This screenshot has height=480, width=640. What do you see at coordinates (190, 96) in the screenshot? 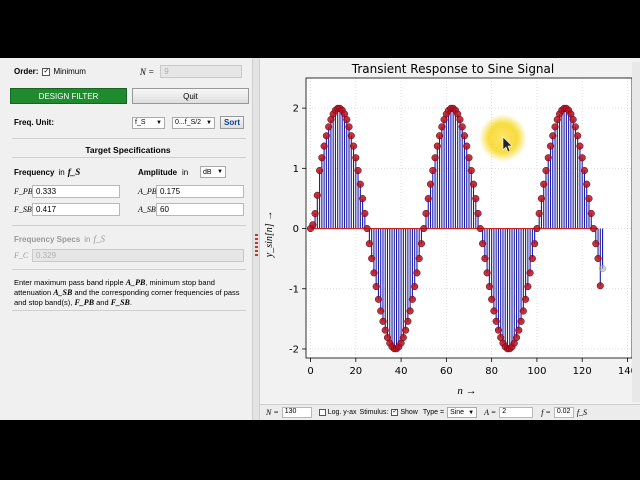
I see `quit-button: Quit` at bounding box center [190, 96].